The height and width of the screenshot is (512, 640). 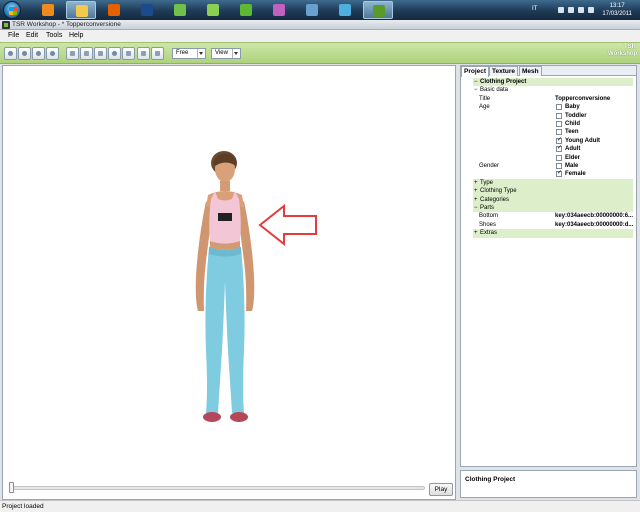 What do you see at coordinates (553, 90) in the screenshot?
I see `tree-basic-data: − Basic data` at bounding box center [553, 90].